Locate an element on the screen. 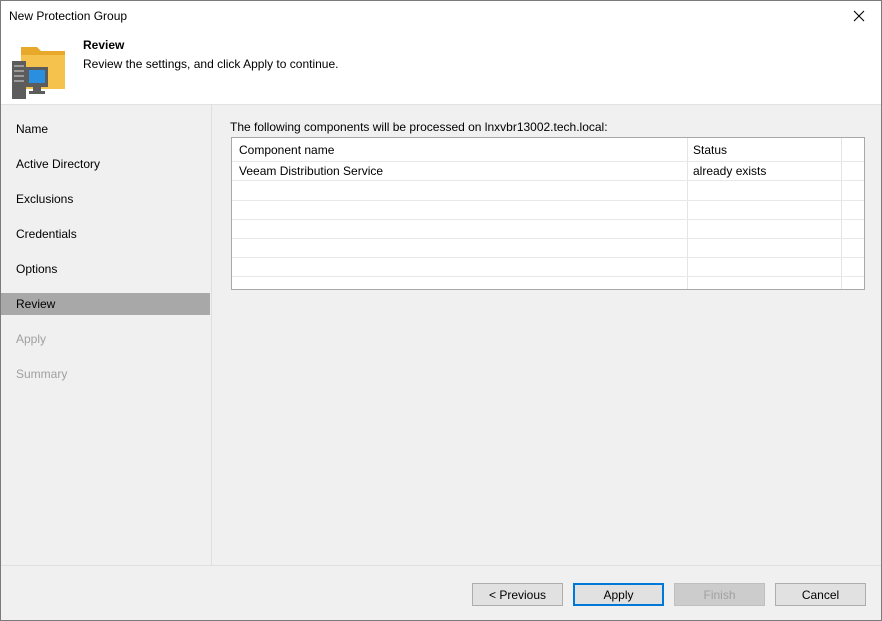 The image size is (882, 621). column-header-status: Status is located at coordinates (768, 151).